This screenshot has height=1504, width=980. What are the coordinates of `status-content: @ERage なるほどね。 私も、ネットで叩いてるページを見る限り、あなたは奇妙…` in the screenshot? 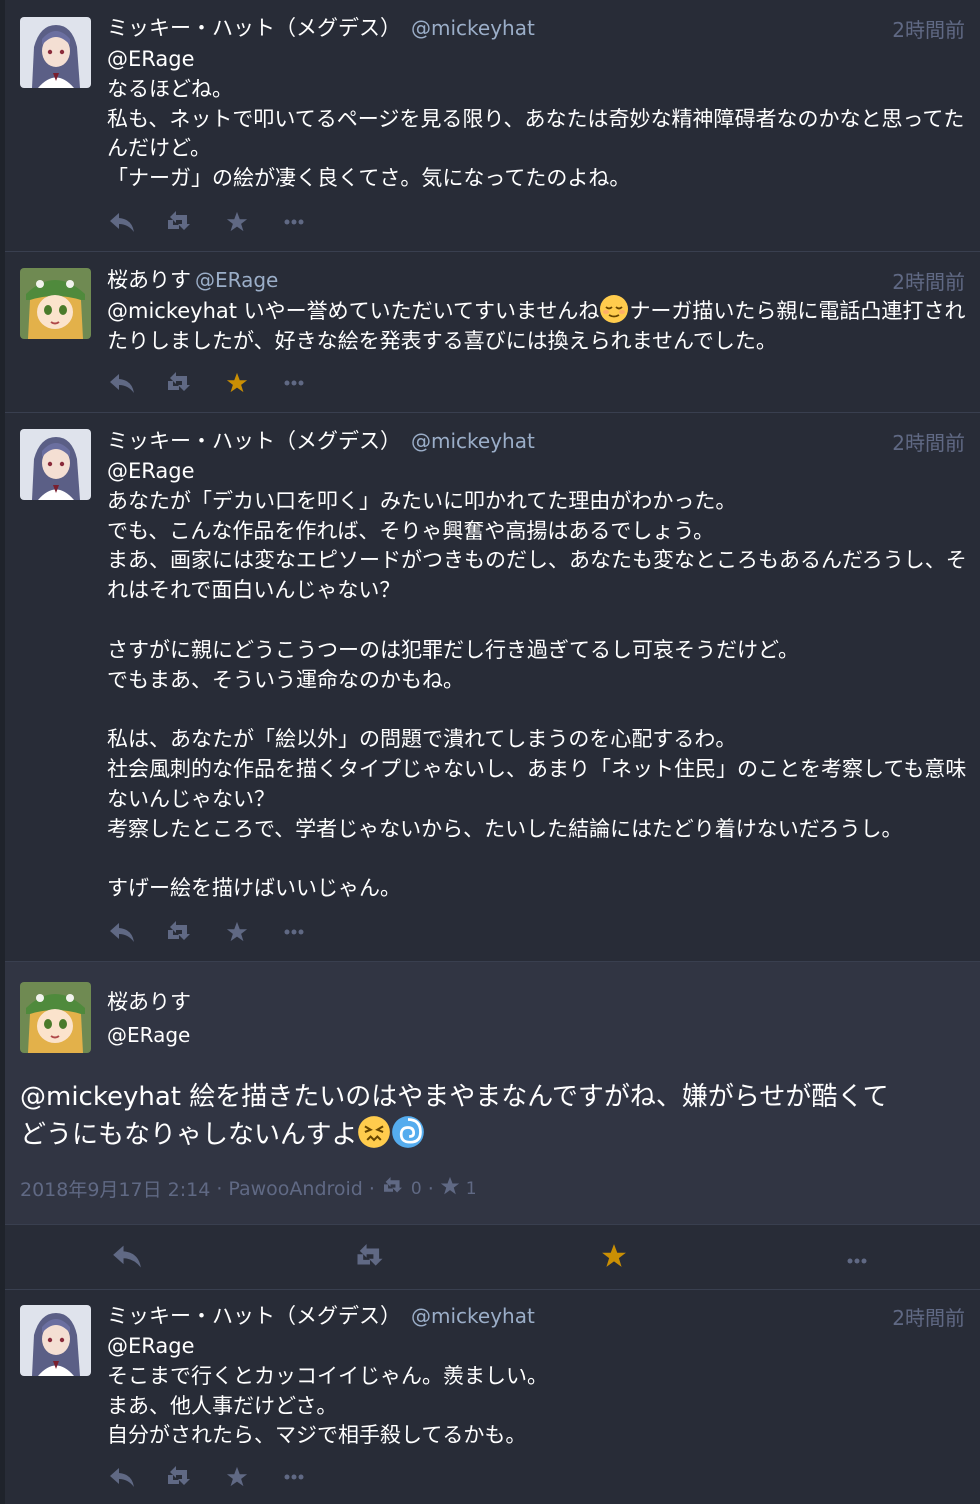 It's located at (536, 119).